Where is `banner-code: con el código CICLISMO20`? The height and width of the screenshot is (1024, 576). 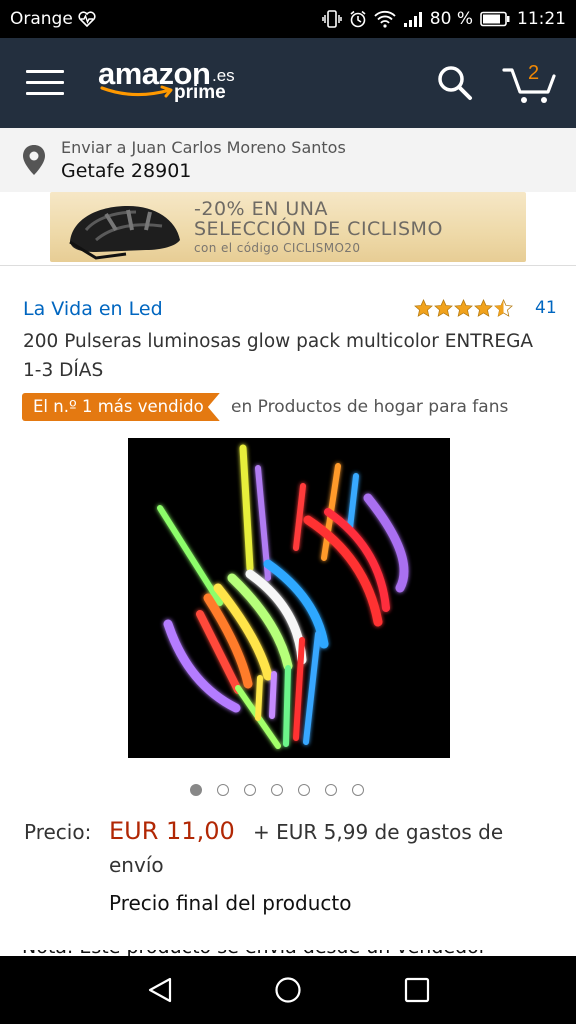 banner-code: con el código CICLISMO20 is located at coordinates (277, 248).